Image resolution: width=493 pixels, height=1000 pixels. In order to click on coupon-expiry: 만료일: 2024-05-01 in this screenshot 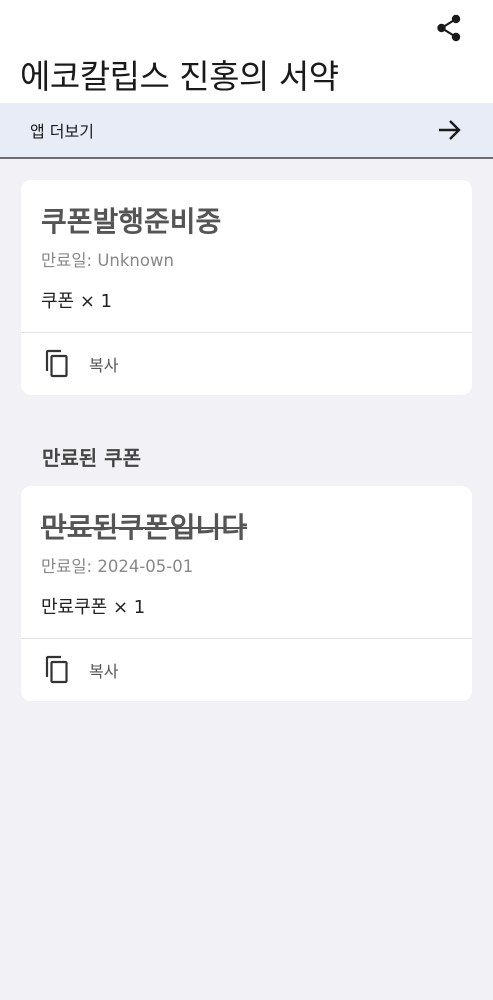, I will do `click(117, 566)`.